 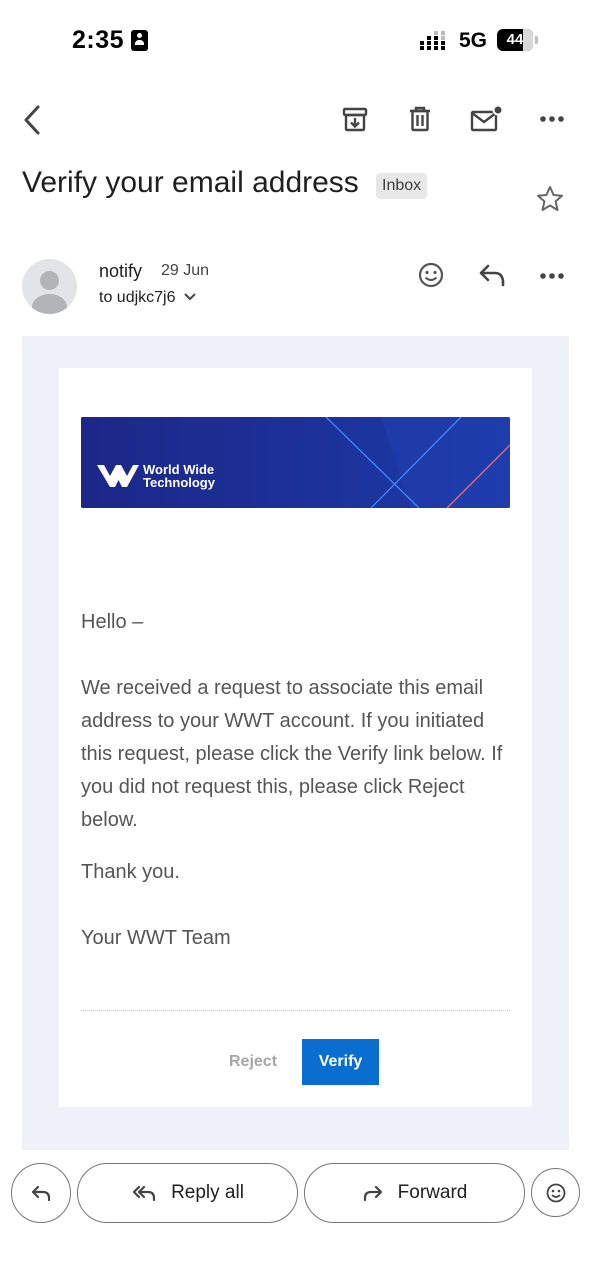 What do you see at coordinates (473, 40) in the screenshot?
I see `network-type: 5G` at bounding box center [473, 40].